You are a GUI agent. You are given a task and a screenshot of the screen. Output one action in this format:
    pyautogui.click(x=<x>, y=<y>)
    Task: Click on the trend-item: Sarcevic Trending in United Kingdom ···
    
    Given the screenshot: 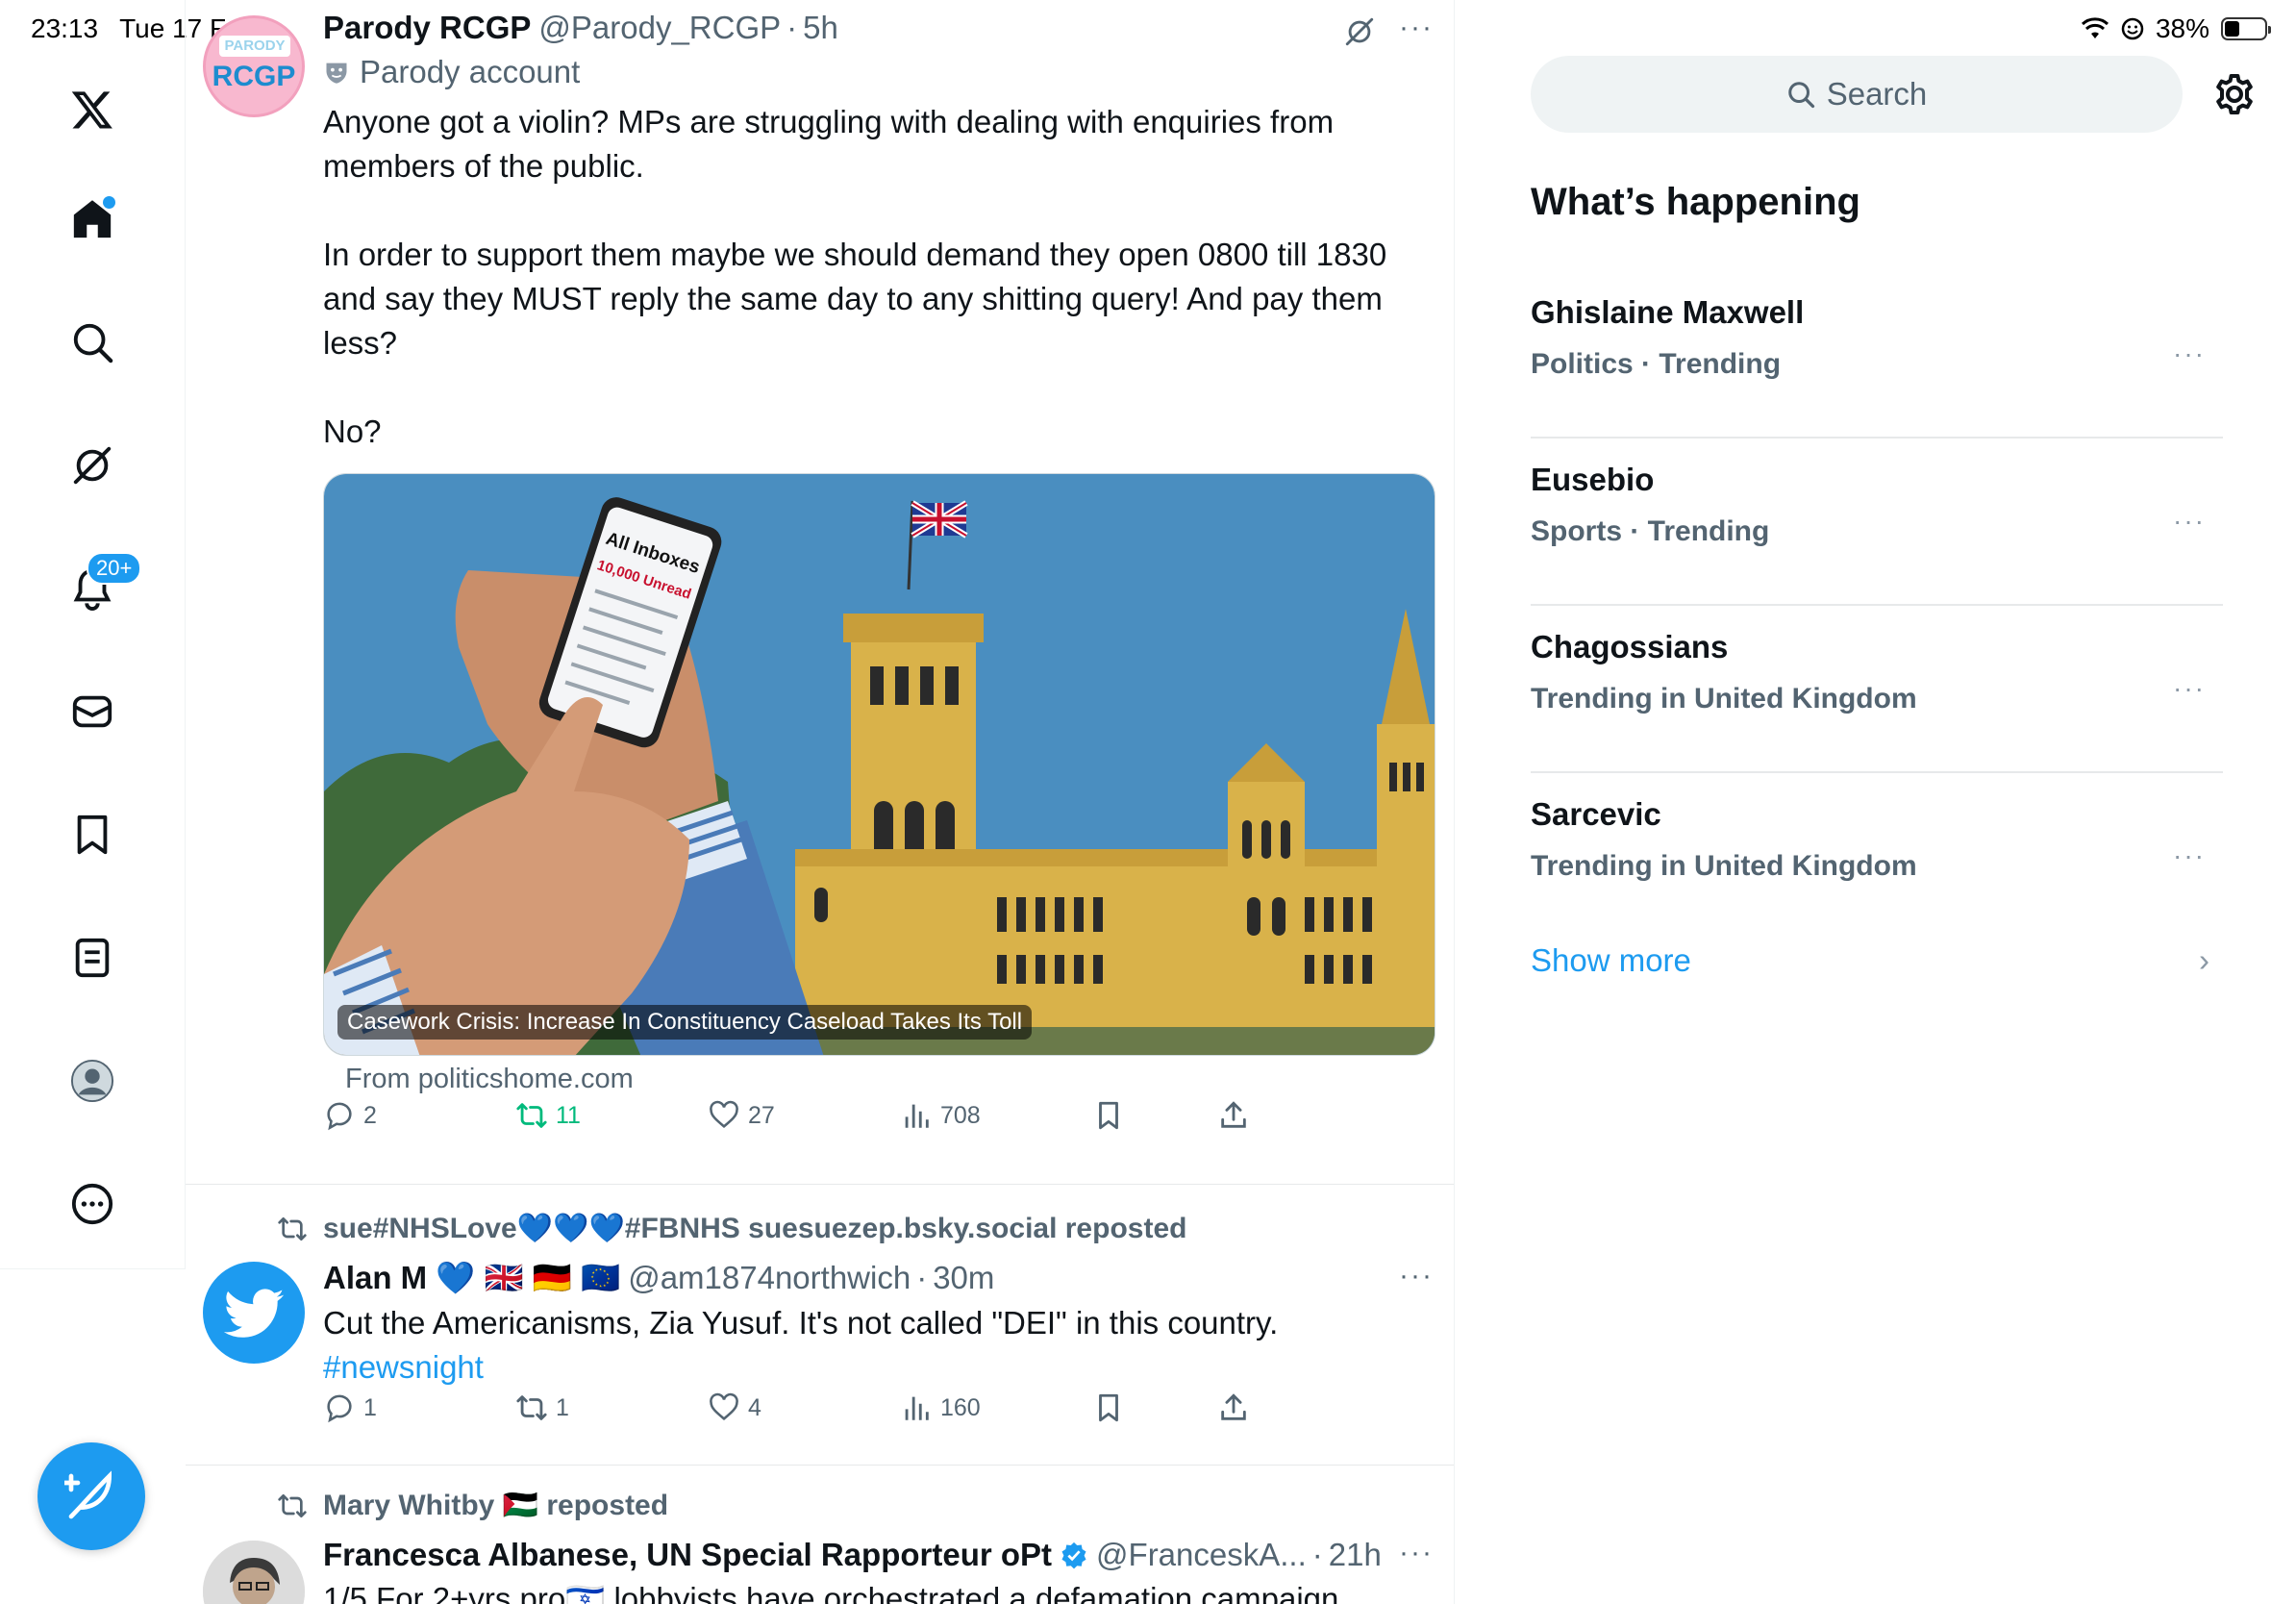 What is the action you would take?
    pyautogui.click(x=1877, y=856)
    